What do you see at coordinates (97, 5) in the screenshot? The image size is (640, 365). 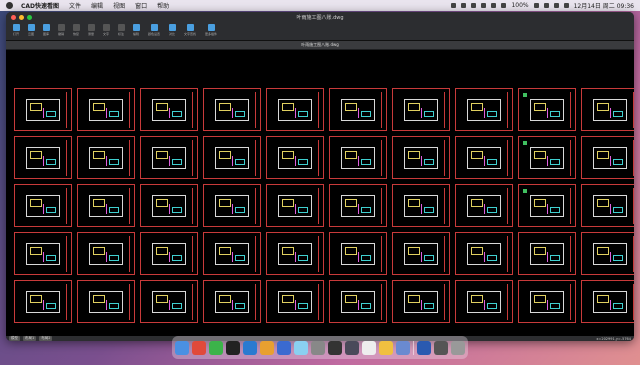 I see `menu-edit: 编辑` at bounding box center [97, 5].